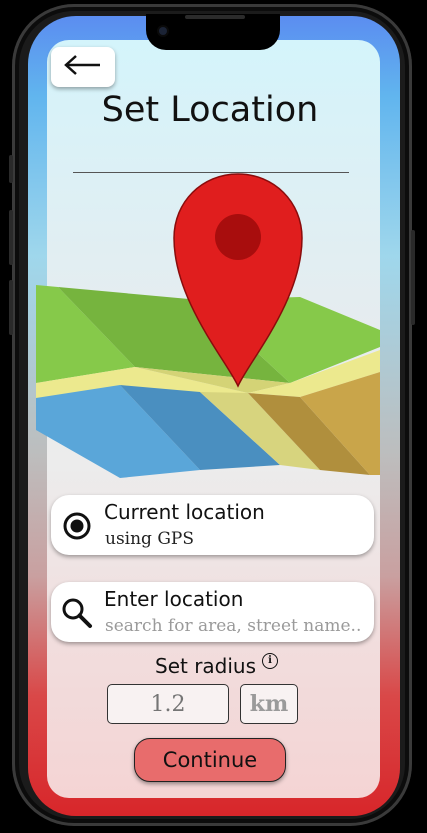 The width and height of the screenshot is (427, 833). What do you see at coordinates (163, 31) in the screenshot?
I see `front-camera` at bounding box center [163, 31].